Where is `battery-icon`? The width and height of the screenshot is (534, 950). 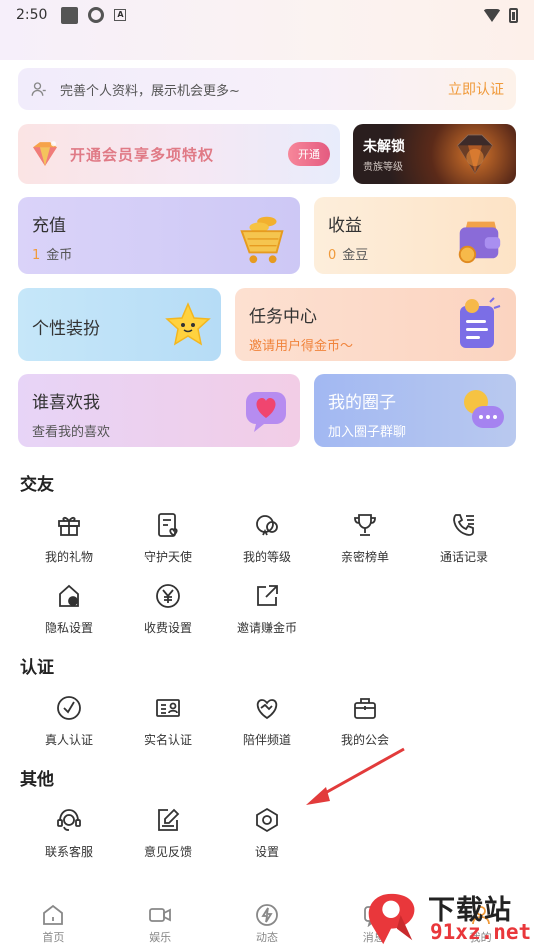
battery-icon is located at coordinates (513, 15).